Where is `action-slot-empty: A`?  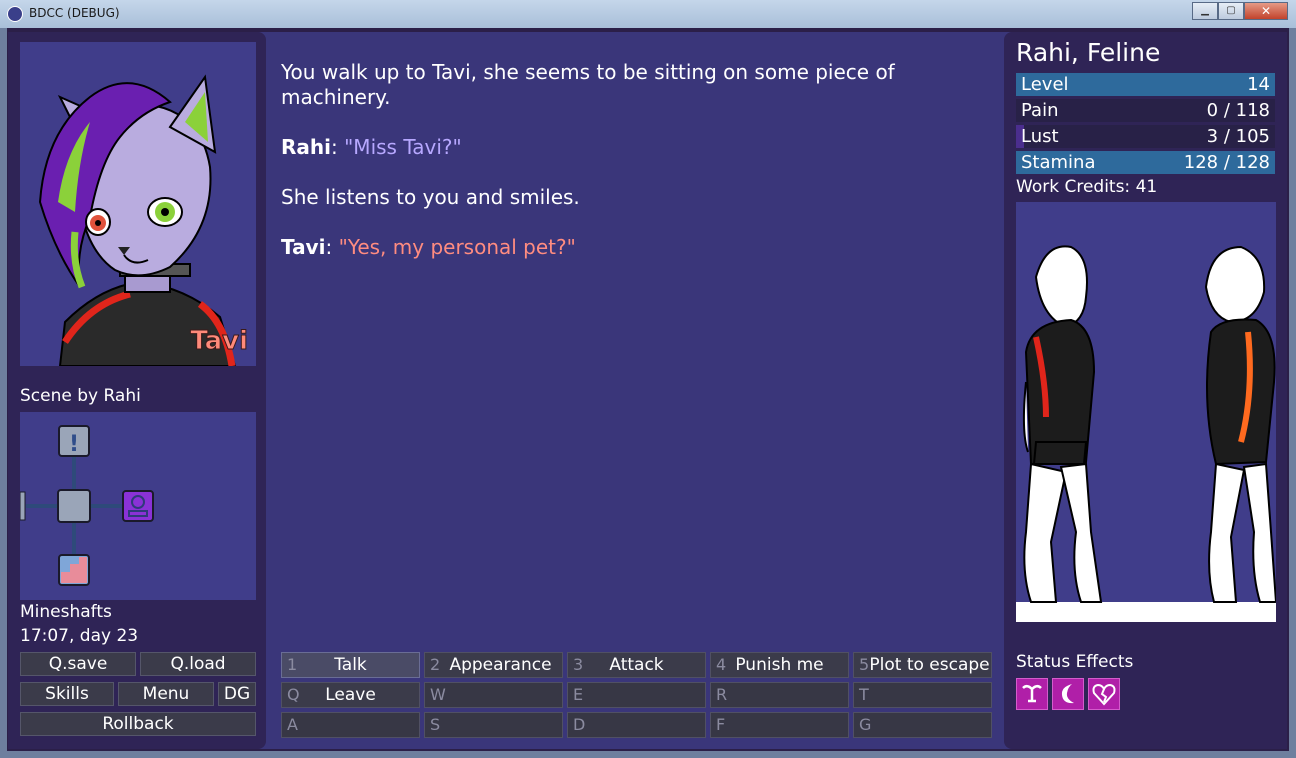 action-slot-empty: A is located at coordinates (350, 725).